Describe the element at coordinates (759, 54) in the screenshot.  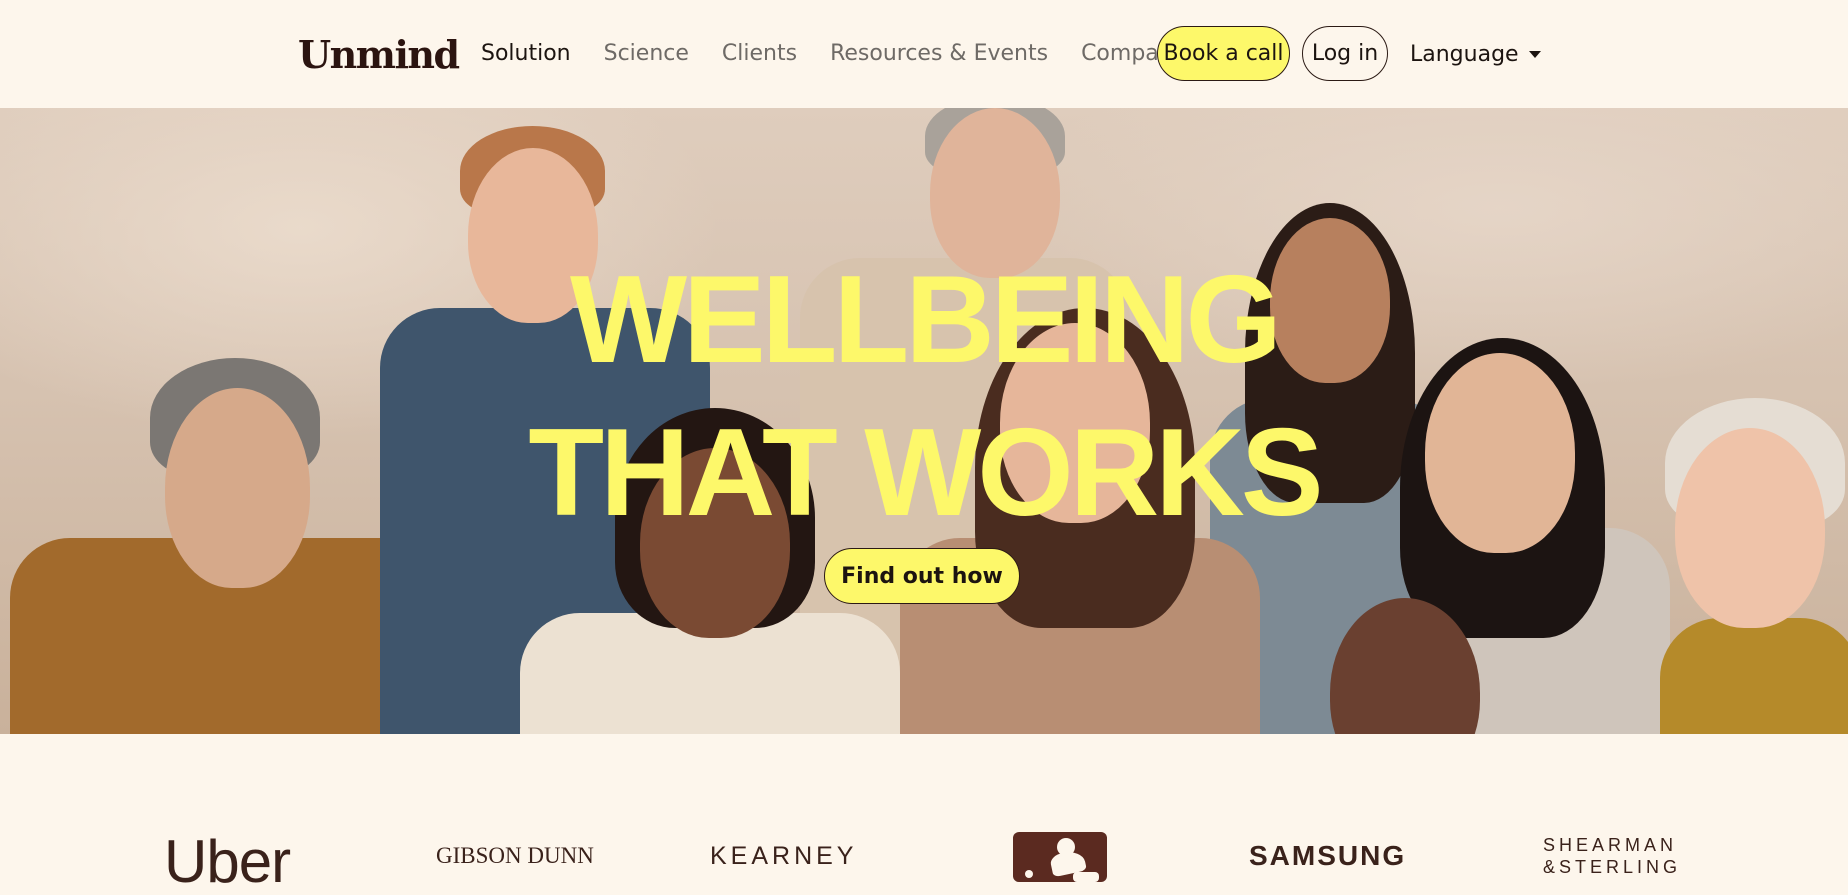
I see `nav-clients: Clients` at that location.